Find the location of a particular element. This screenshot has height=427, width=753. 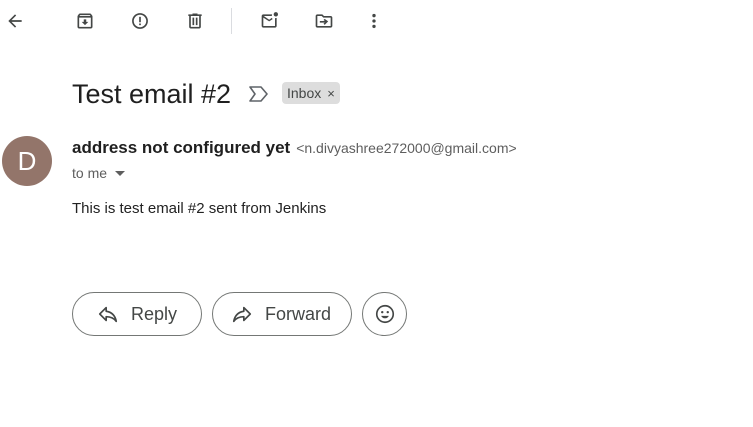

forward-icon is located at coordinates (242, 314).